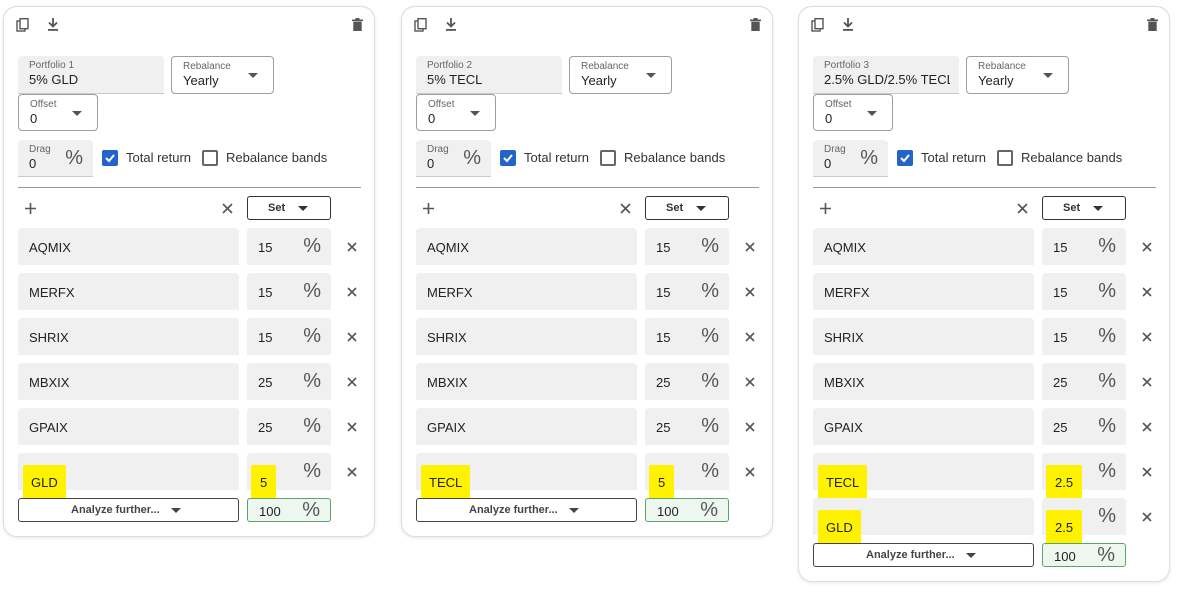 Image resolution: width=1180 pixels, height=597 pixels. I want to click on portfolio-name-field: Portfolio 1 5% GLD, so click(91, 75).